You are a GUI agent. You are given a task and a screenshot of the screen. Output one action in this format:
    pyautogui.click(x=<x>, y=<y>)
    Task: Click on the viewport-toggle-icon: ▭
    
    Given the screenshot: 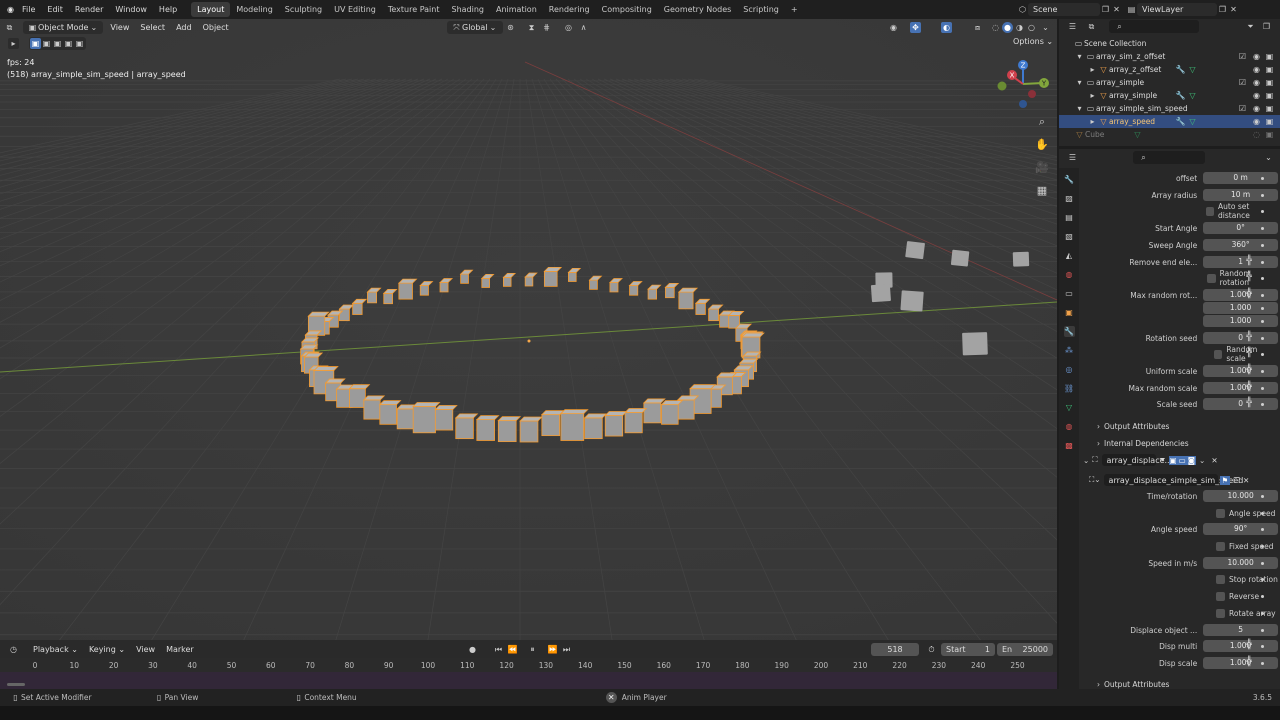 What is the action you would take?
    pyautogui.click(x=1182, y=460)
    